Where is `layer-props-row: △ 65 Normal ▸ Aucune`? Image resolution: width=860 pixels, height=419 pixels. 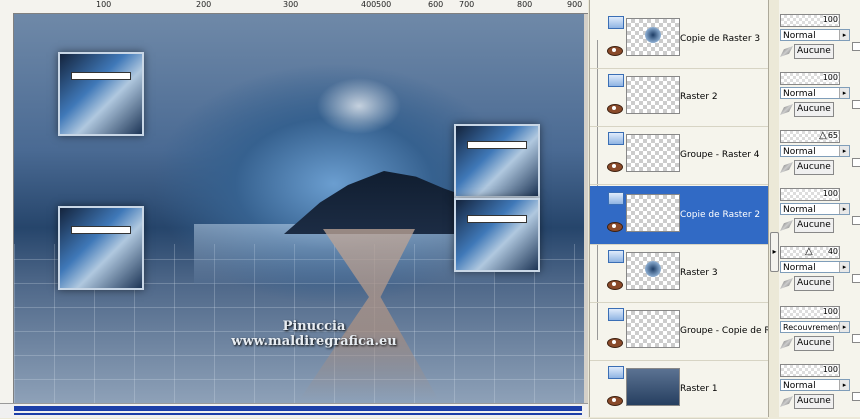 layer-props-row: △ 65 Normal ▸ Aucune is located at coordinates (819, 145).